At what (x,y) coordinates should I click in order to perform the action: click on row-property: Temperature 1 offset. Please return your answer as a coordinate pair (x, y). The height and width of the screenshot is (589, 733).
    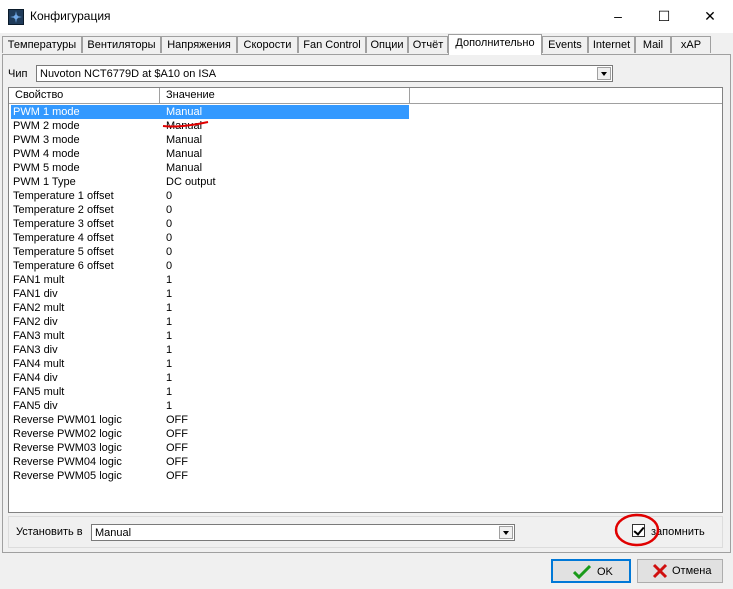
    Looking at the image, I should click on (63, 196).